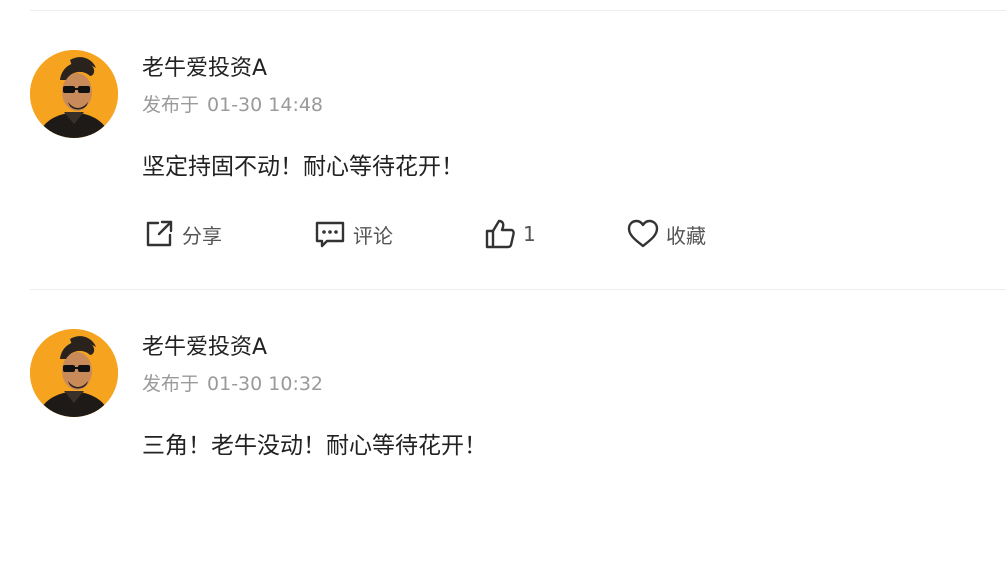 Image resolution: width=1006 pixels, height=568 pixels. I want to click on post-meta: 发布于 01-30 10:32, so click(232, 384).